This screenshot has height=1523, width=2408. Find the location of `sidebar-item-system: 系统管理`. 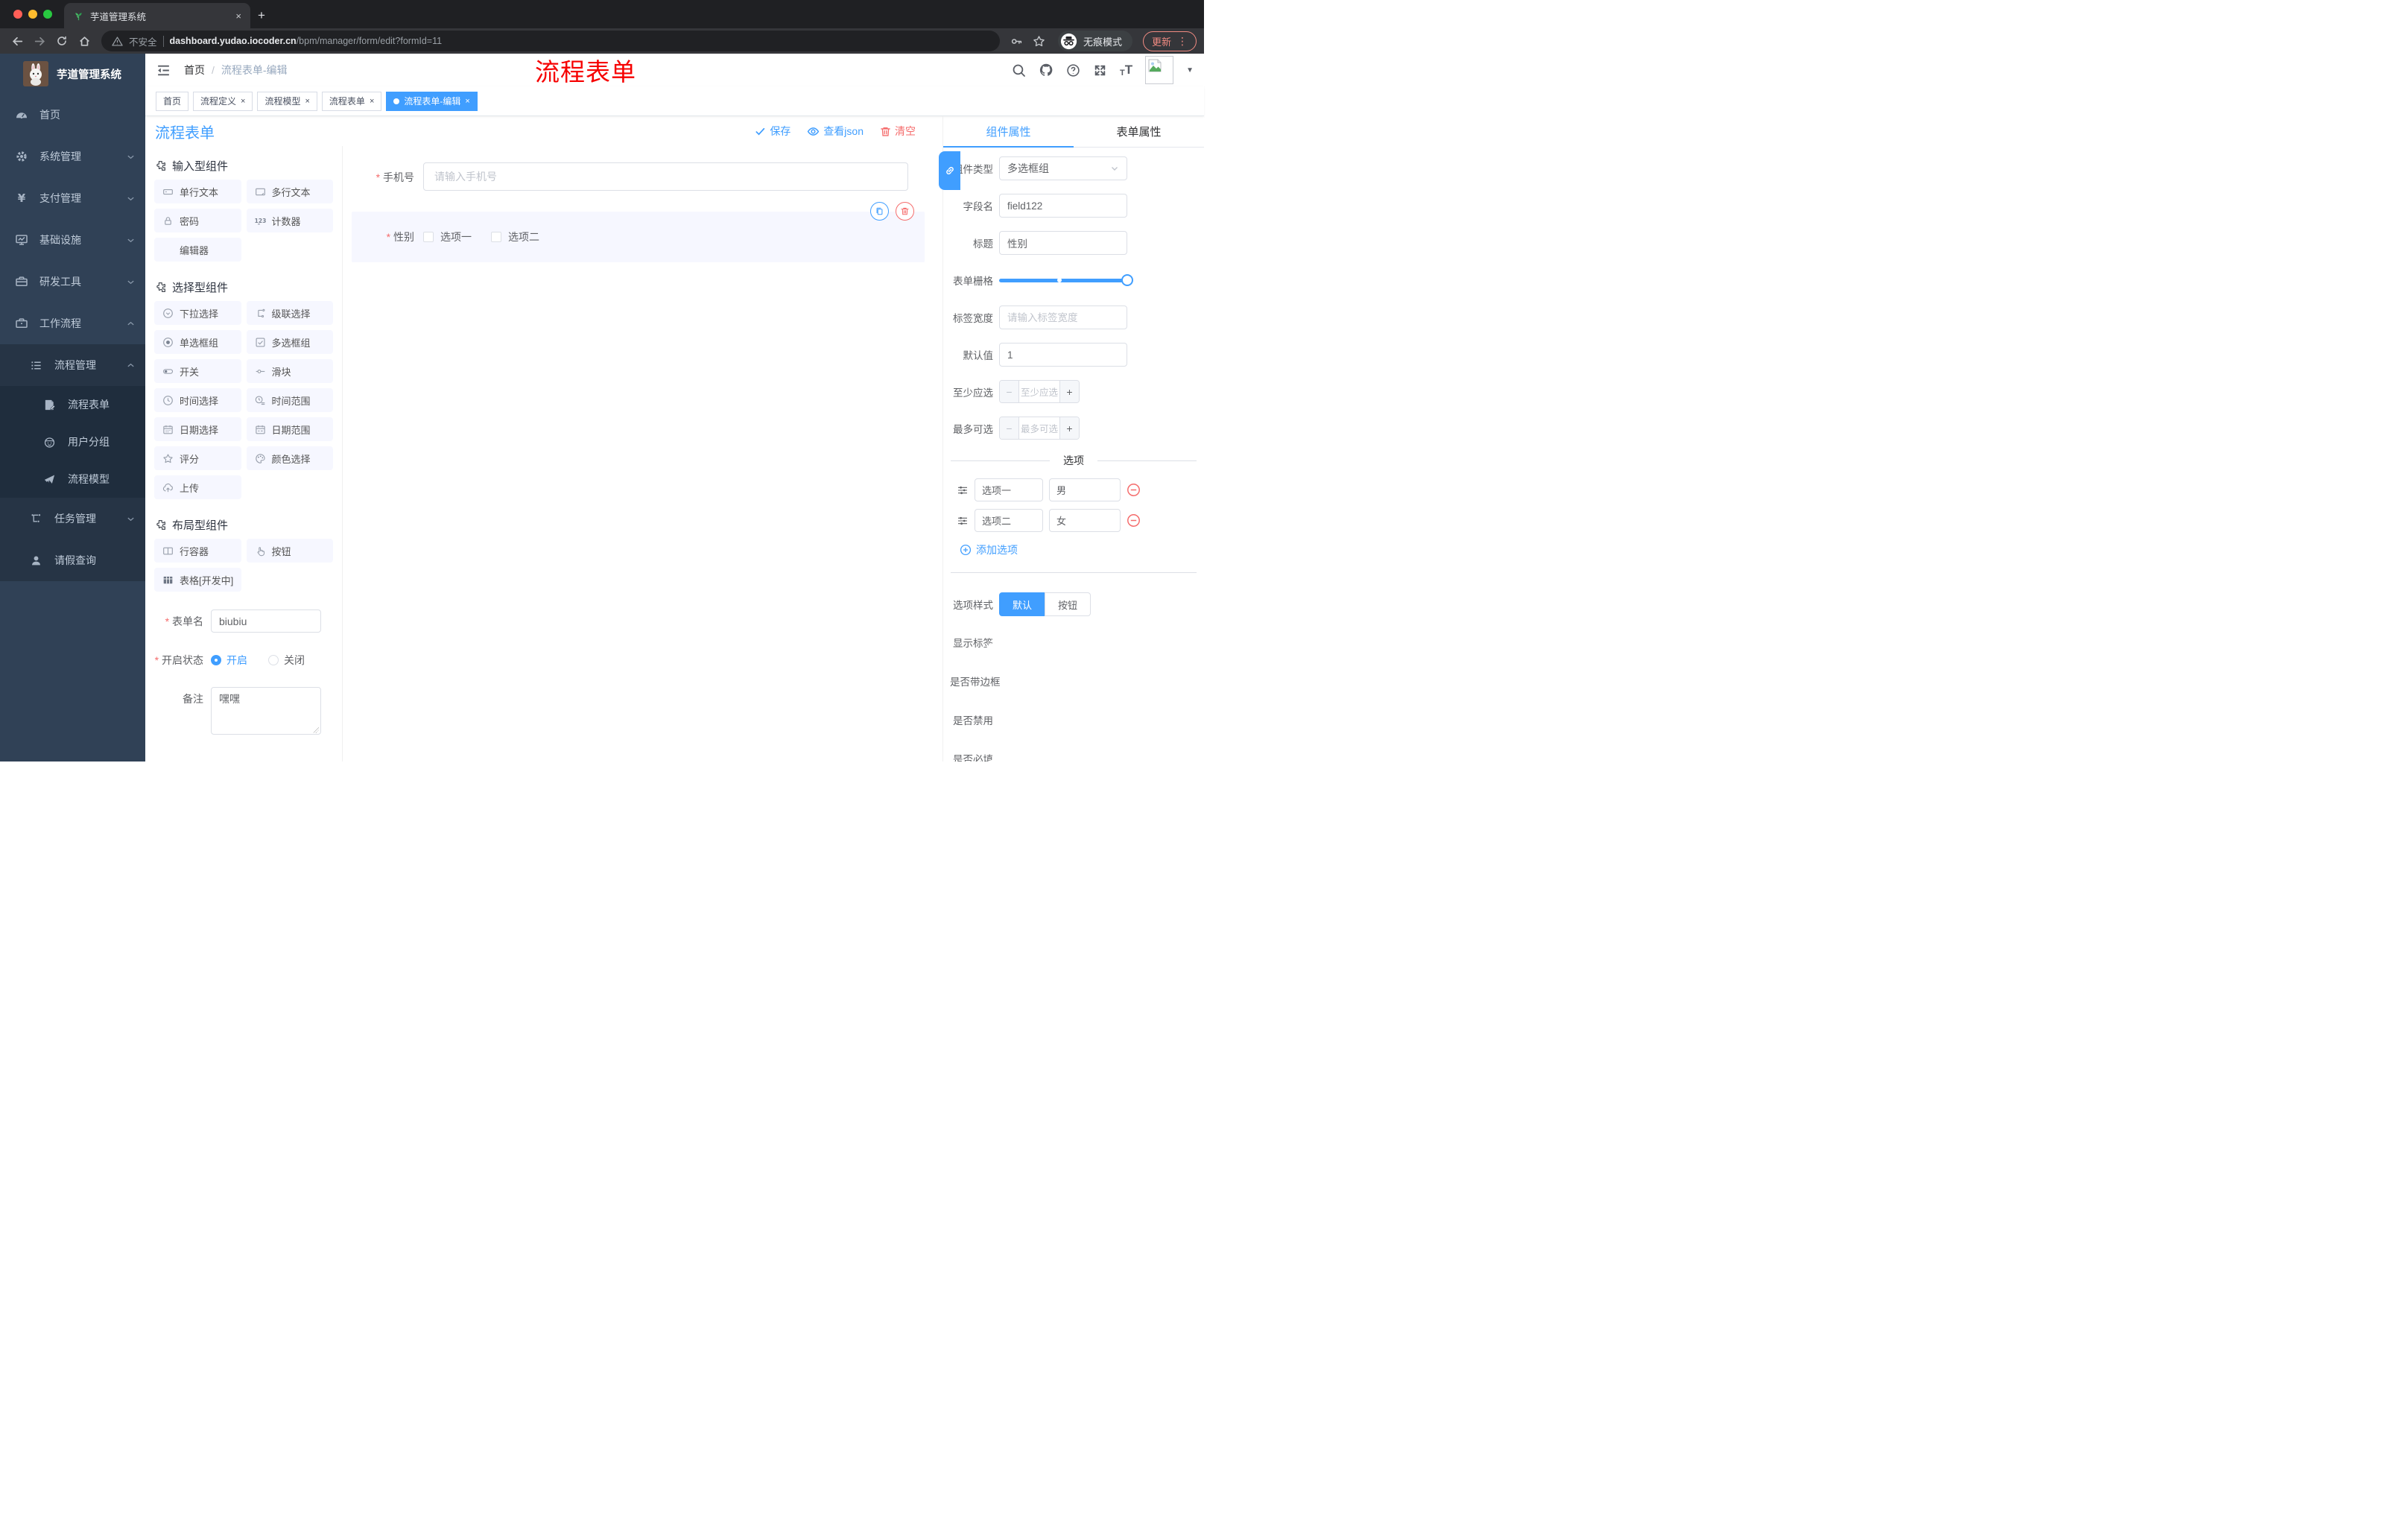

sidebar-item-system: 系统管理 is located at coordinates (72, 157).